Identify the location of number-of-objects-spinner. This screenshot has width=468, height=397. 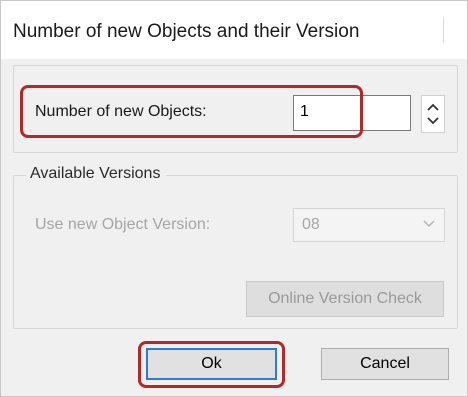
(433, 114).